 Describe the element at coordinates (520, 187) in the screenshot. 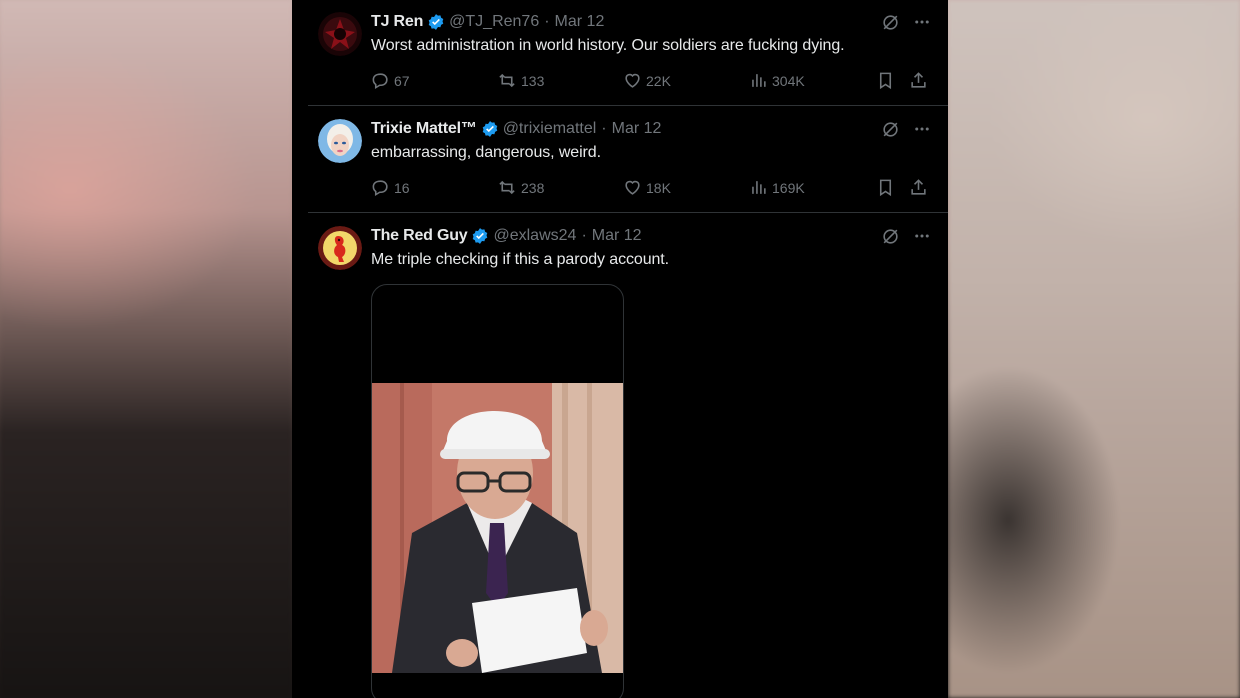

I see `repost-button: 238` at that location.